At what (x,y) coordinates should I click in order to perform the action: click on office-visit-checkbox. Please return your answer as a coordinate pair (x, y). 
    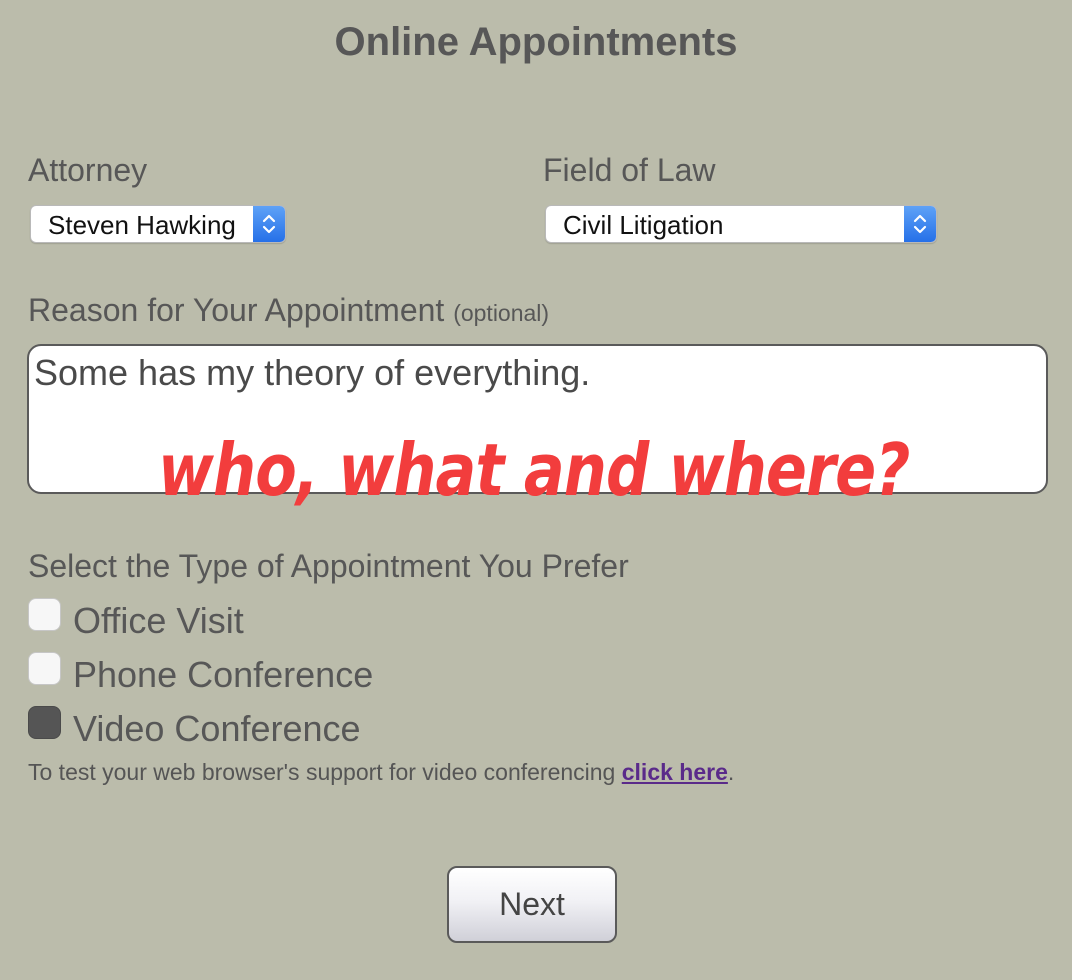
    Looking at the image, I should click on (44, 614).